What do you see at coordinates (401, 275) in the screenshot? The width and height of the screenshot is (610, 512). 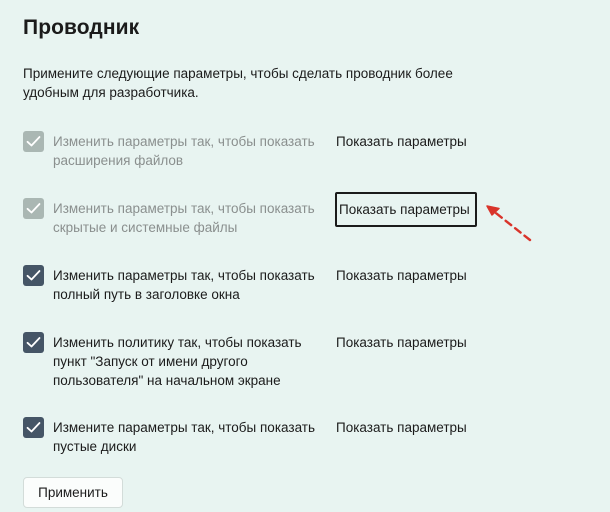 I see `show-settings-link-full-path: Показать параметры` at bounding box center [401, 275].